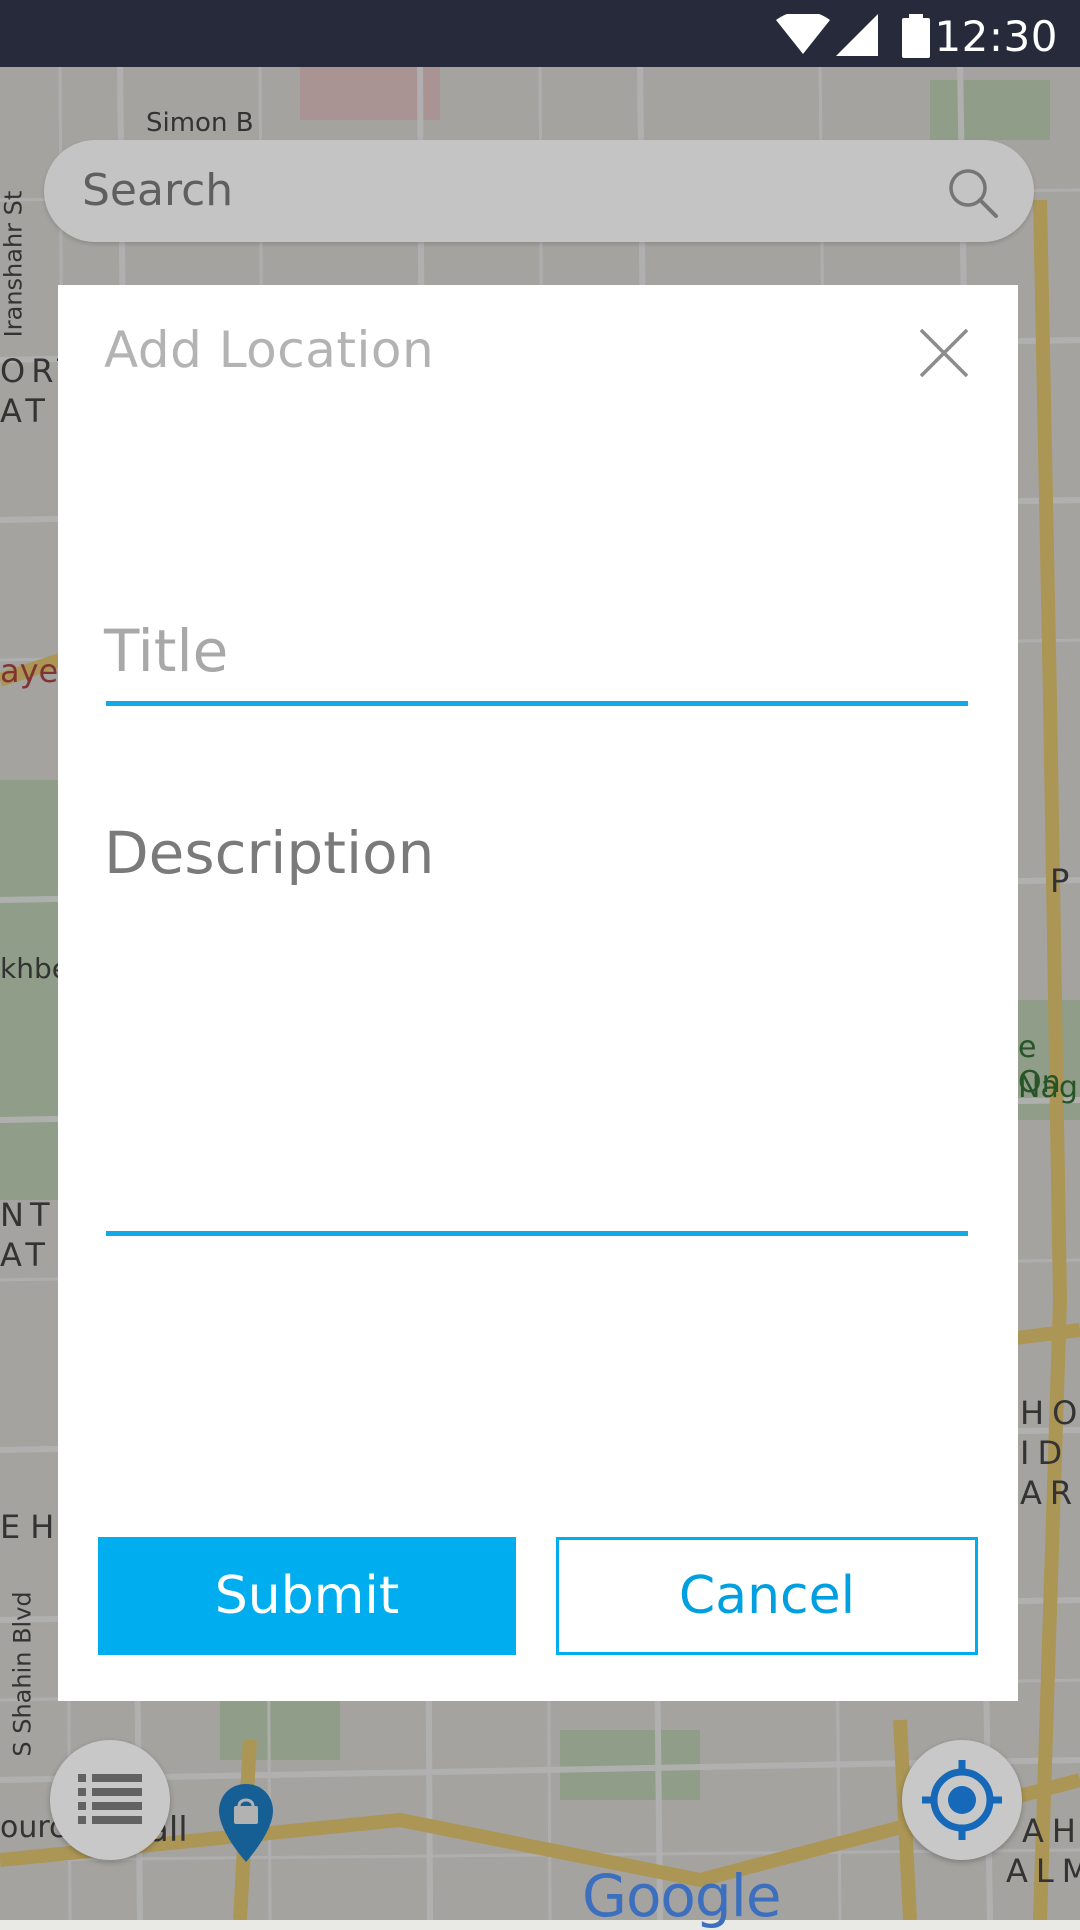 This screenshot has width=1080, height=1930. I want to click on cell-signal-icon, so click(857, 35).